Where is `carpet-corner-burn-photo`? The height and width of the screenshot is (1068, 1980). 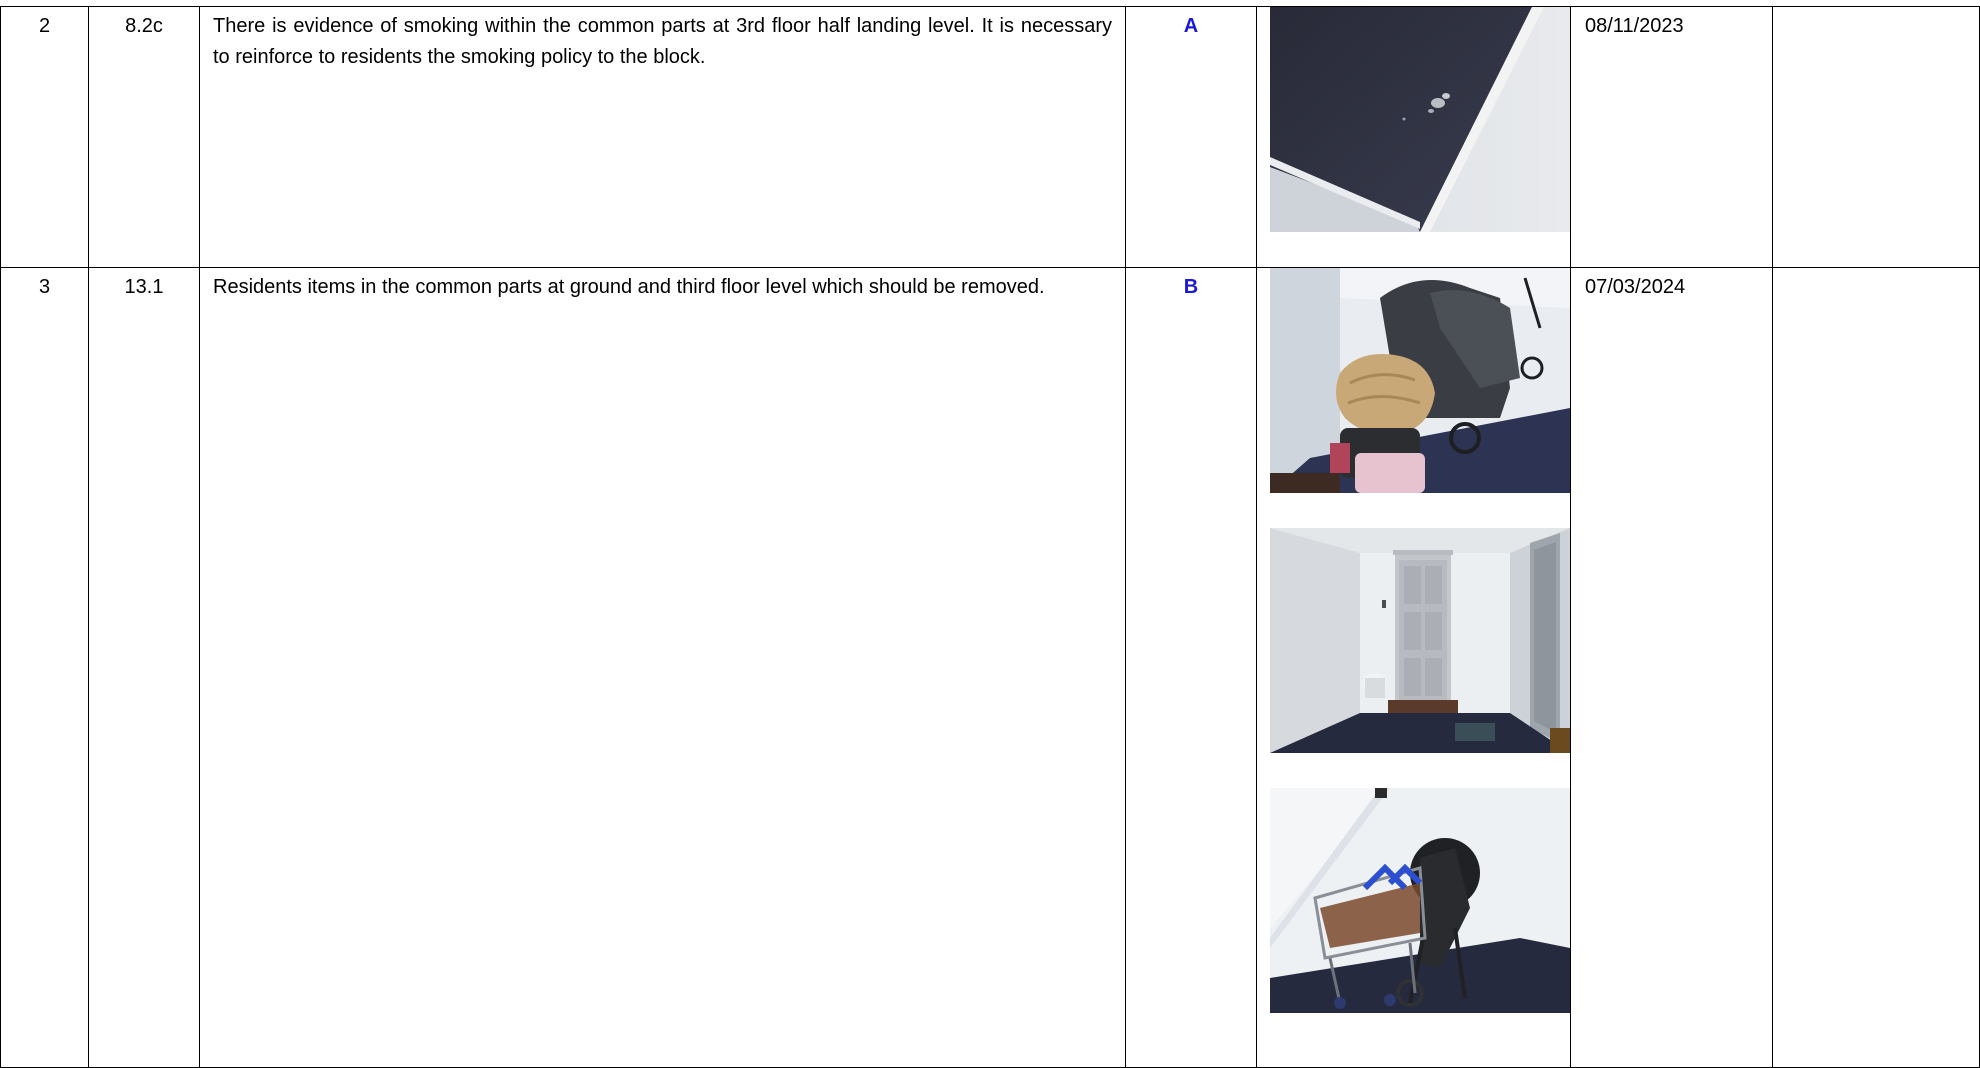
carpet-corner-burn-photo is located at coordinates (1420, 119).